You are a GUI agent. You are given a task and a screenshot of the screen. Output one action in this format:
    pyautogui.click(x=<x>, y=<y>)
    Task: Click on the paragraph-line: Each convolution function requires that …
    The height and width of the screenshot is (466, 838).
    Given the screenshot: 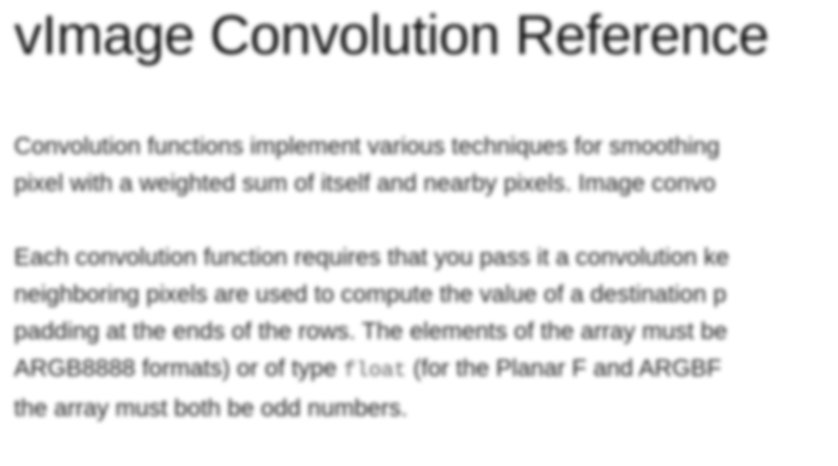 What is the action you would take?
    pyautogui.click(x=372, y=257)
    